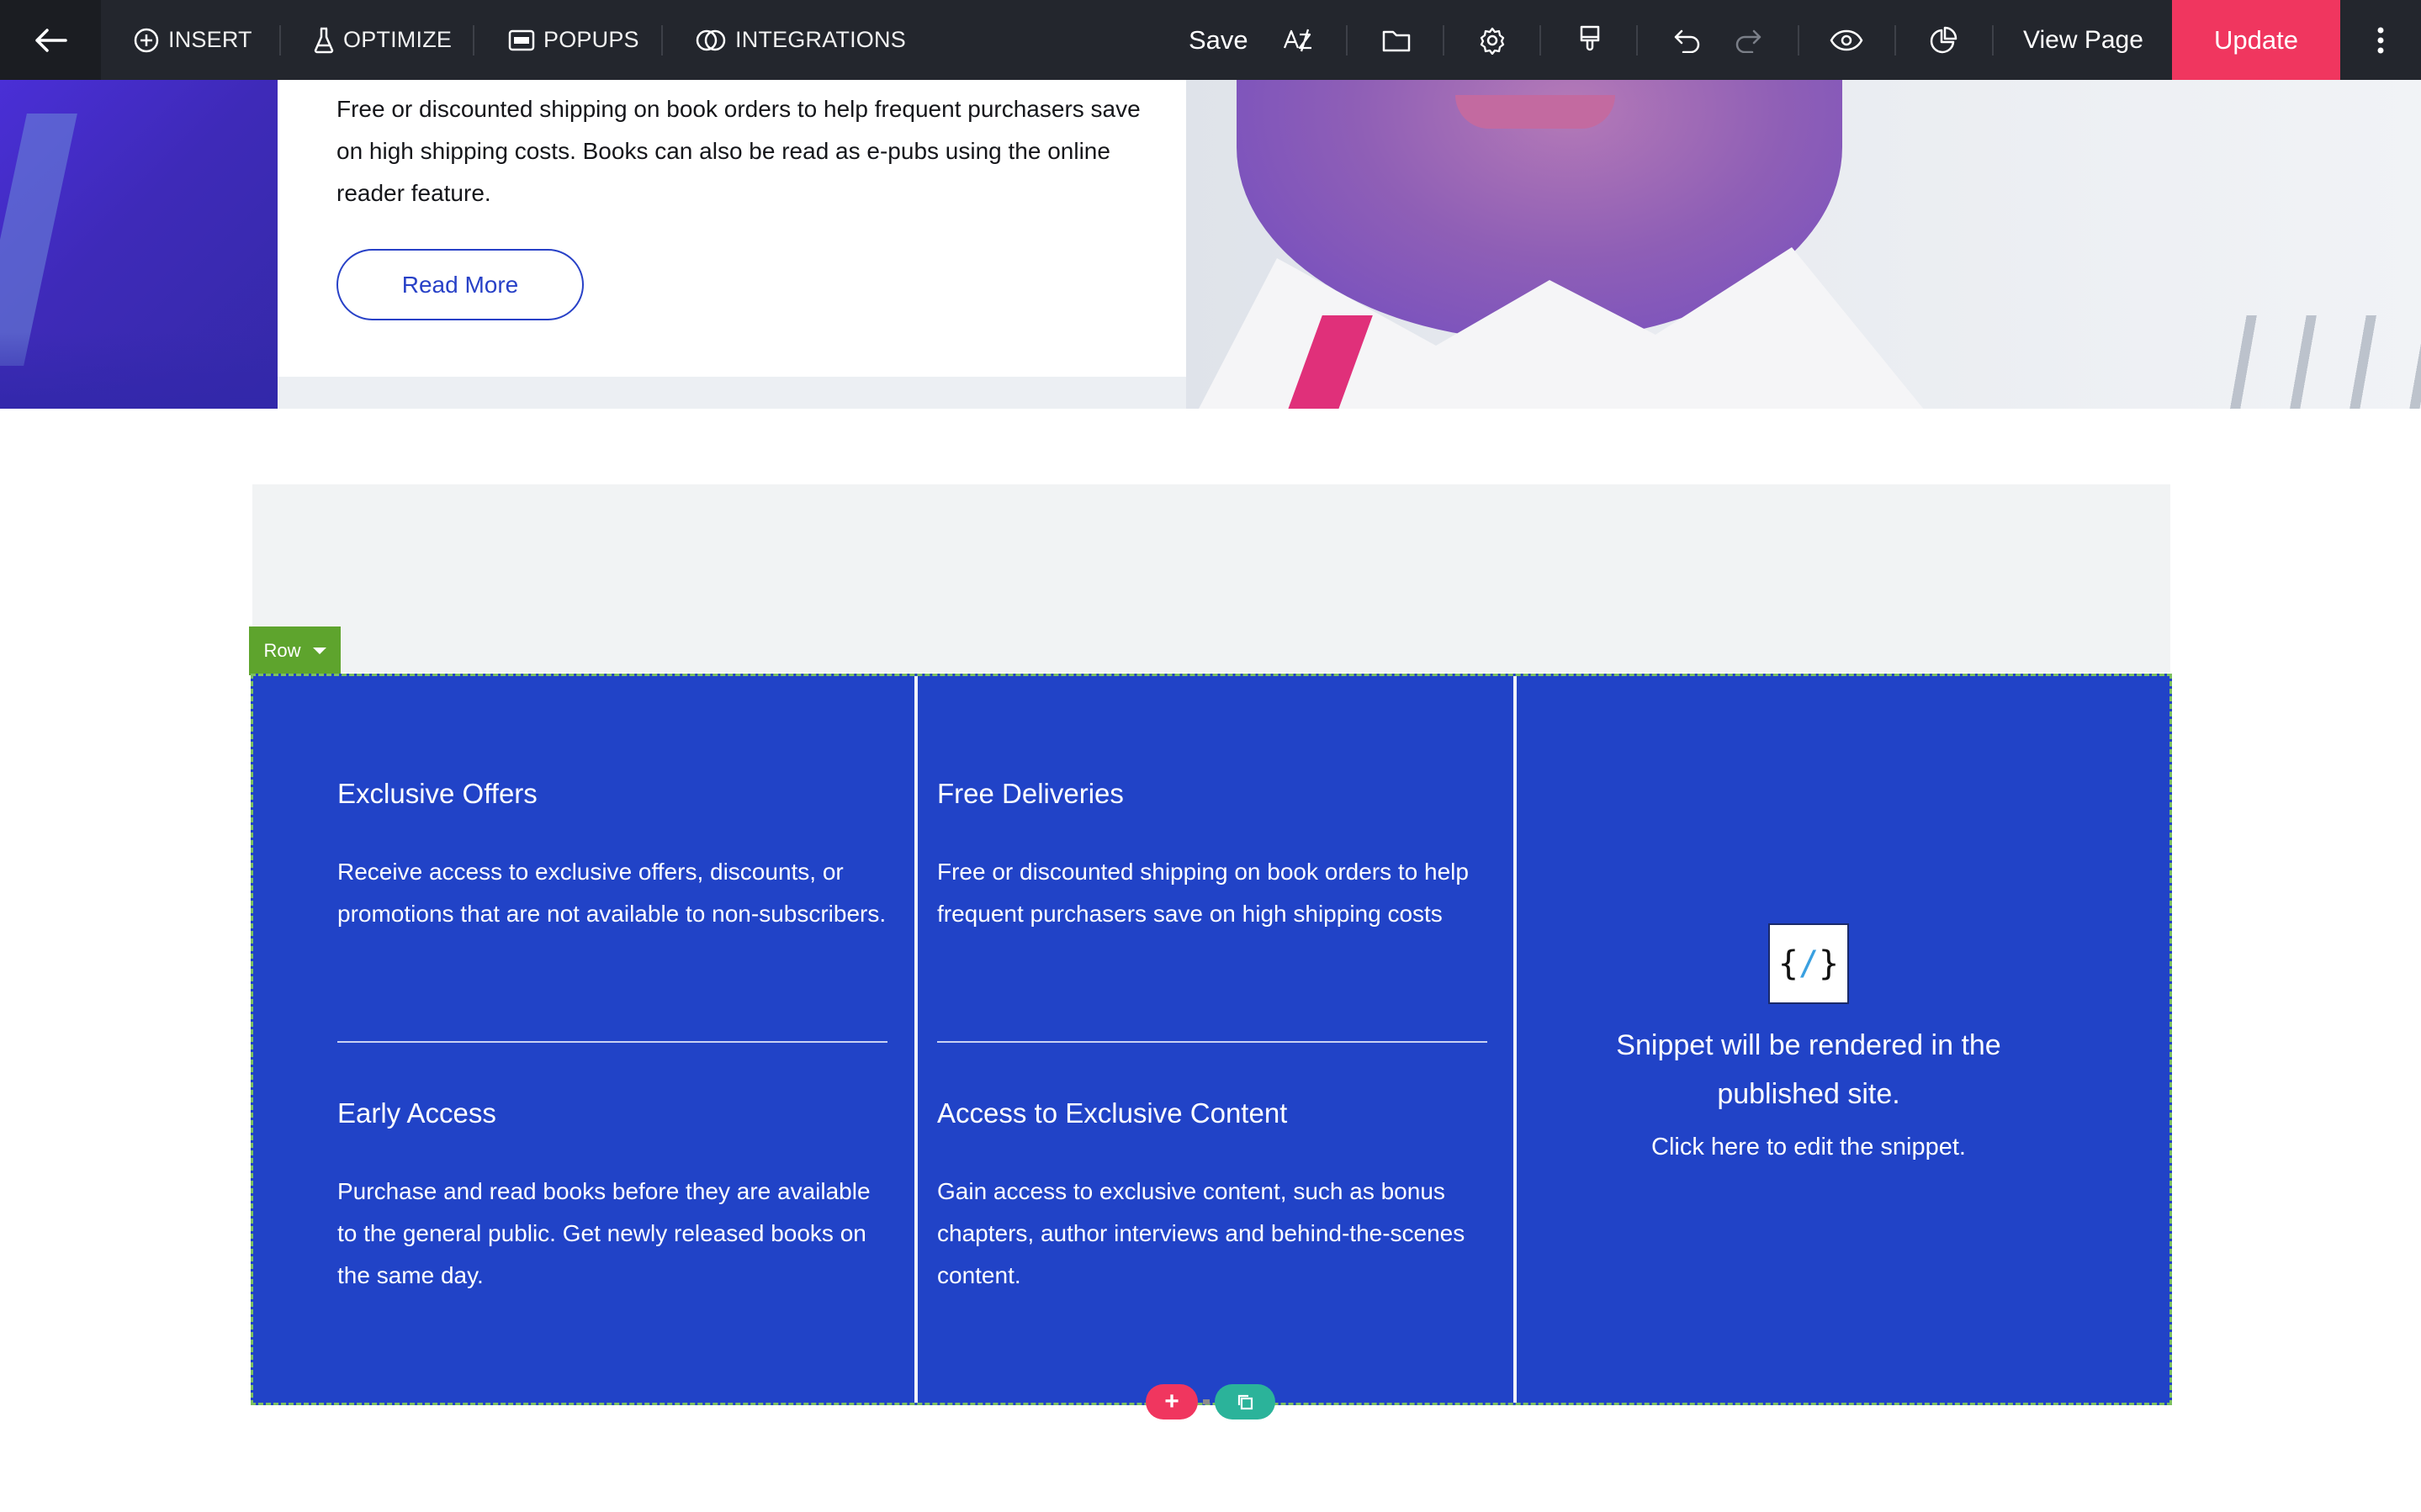  I want to click on back-button, so click(51, 40).